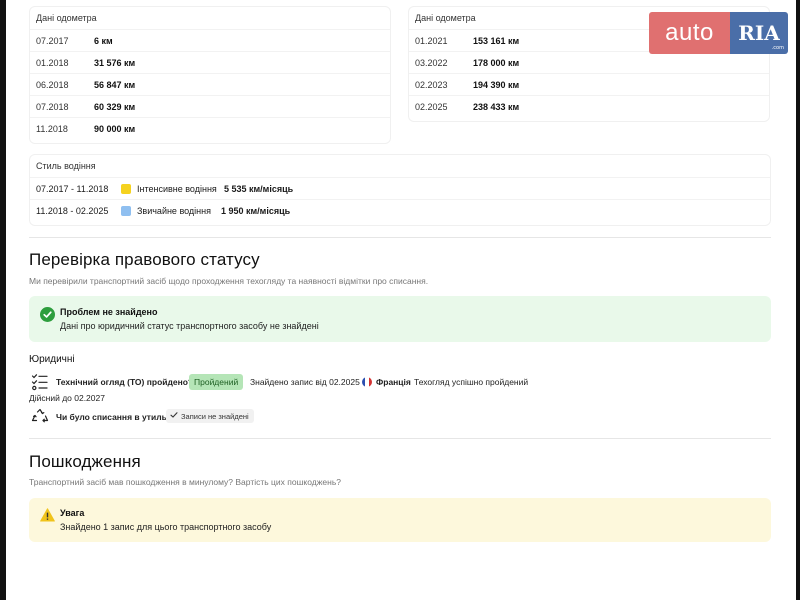 This screenshot has width=800, height=600. I want to click on scrap-badge: Записи не знайдені, so click(210, 416).